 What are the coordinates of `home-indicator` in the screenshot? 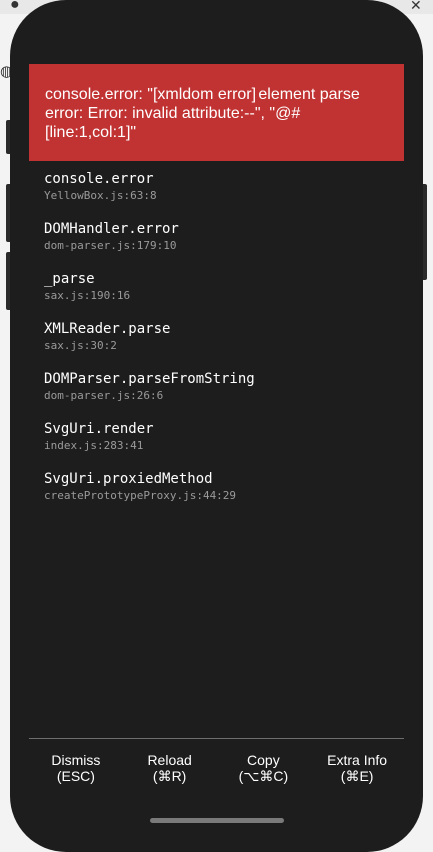 It's located at (217, 820).